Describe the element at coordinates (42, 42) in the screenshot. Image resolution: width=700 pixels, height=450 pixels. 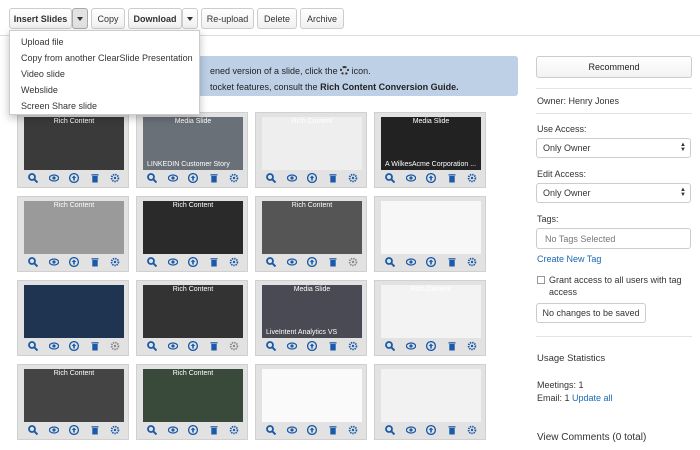
I see `menu-item-upload-file: Upload file` at that location.